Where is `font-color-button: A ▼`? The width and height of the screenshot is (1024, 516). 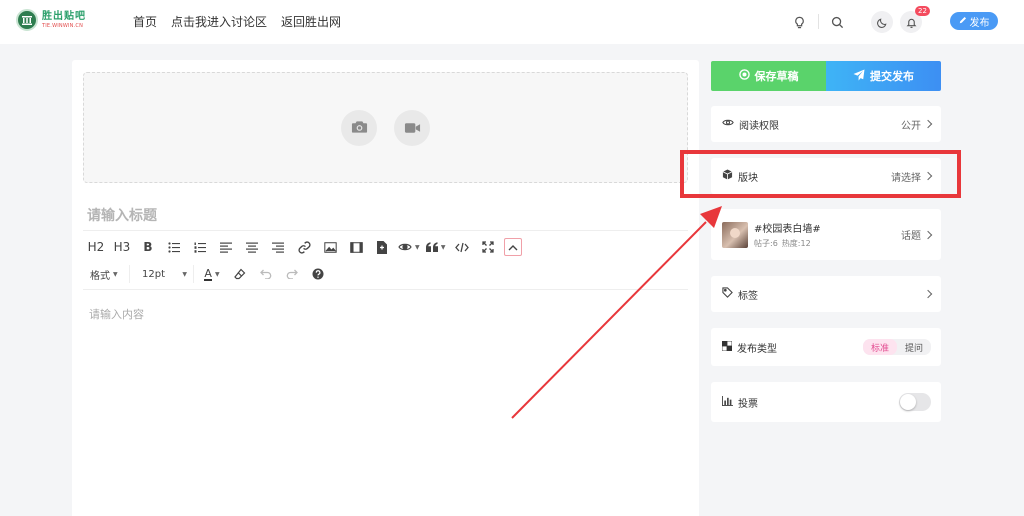 font-color-button: A ▼ is located at coordinates (212, 274).